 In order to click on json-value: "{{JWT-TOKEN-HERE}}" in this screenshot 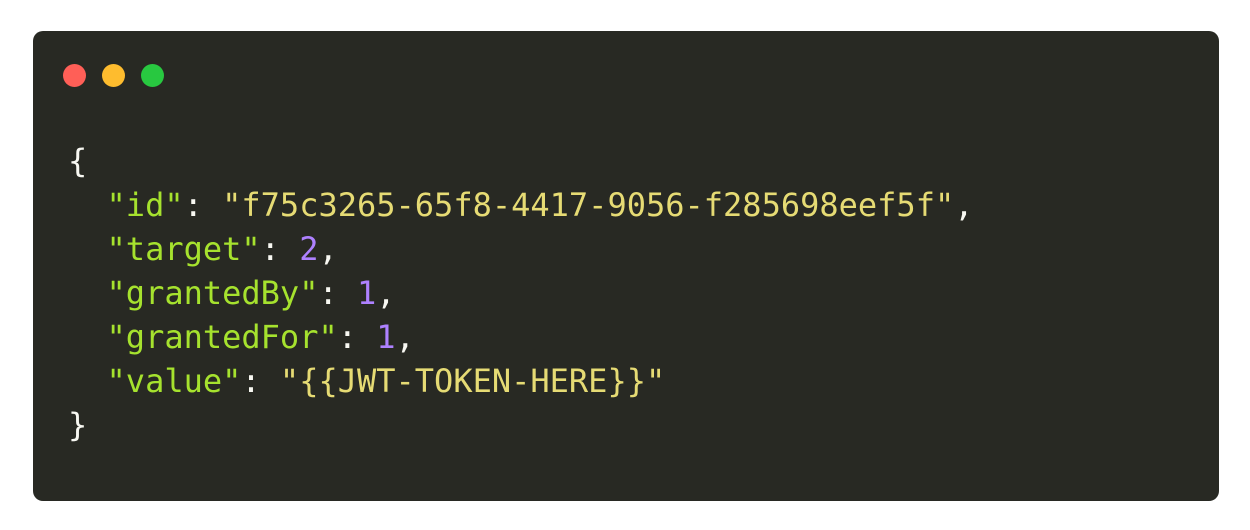, I will do `click(472, 381)`.